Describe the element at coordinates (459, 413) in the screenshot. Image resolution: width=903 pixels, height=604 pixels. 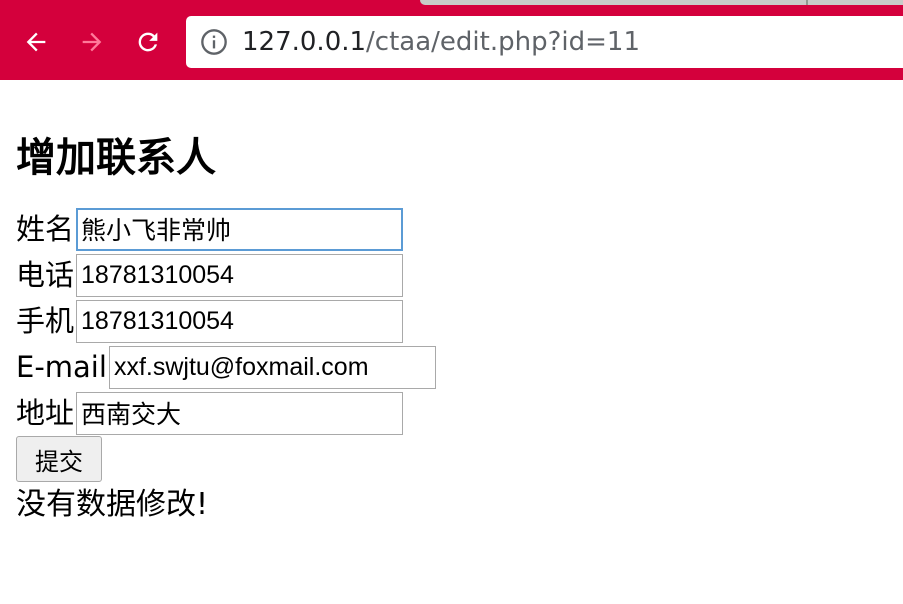
I see `field-row-address: 地址` at that location.